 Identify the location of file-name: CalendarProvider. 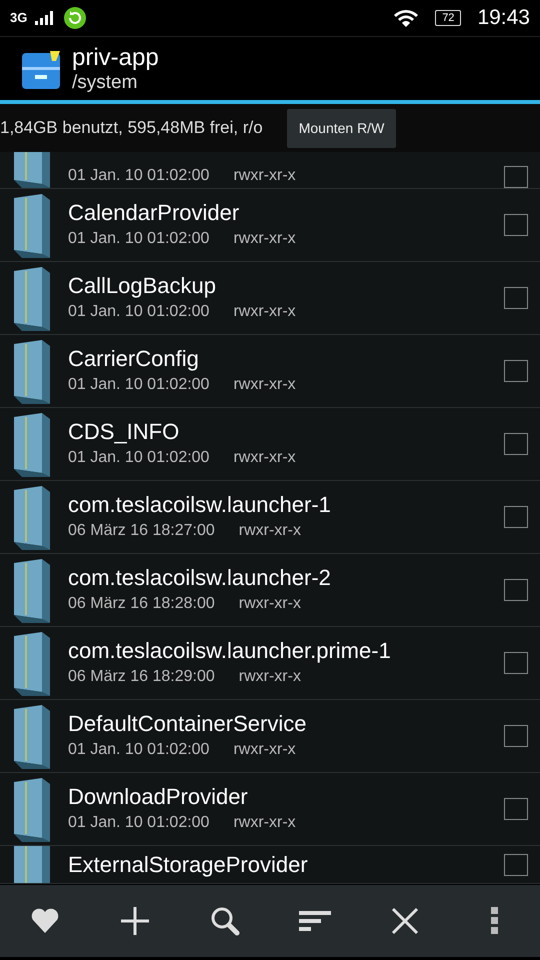
(154, 213).